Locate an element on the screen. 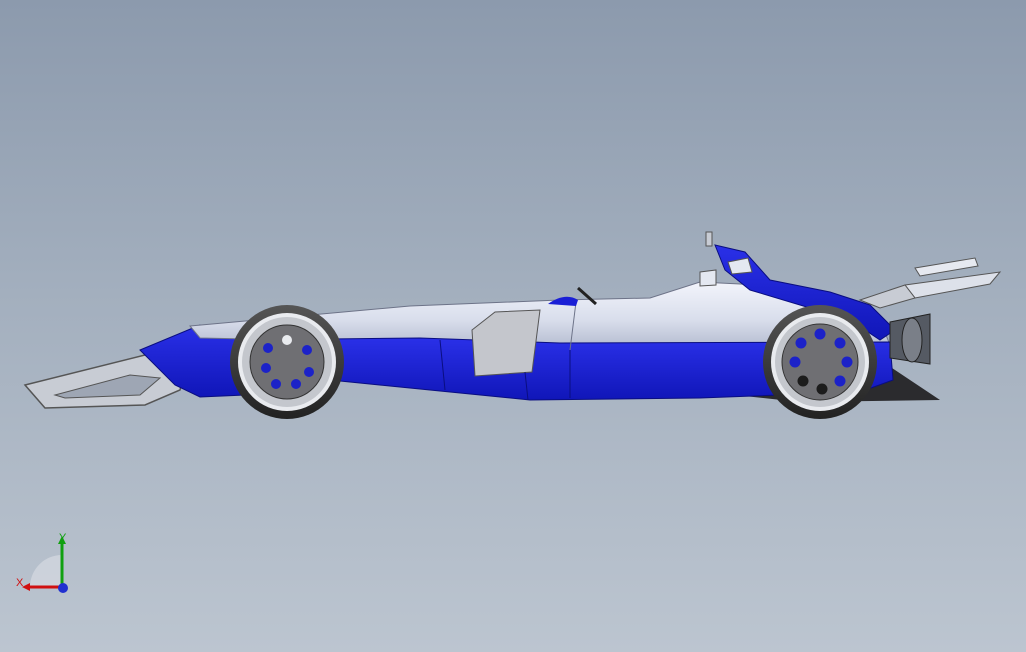 The image size is (1026, 652). x-axis-label: X is located at coordinates (20, 583).